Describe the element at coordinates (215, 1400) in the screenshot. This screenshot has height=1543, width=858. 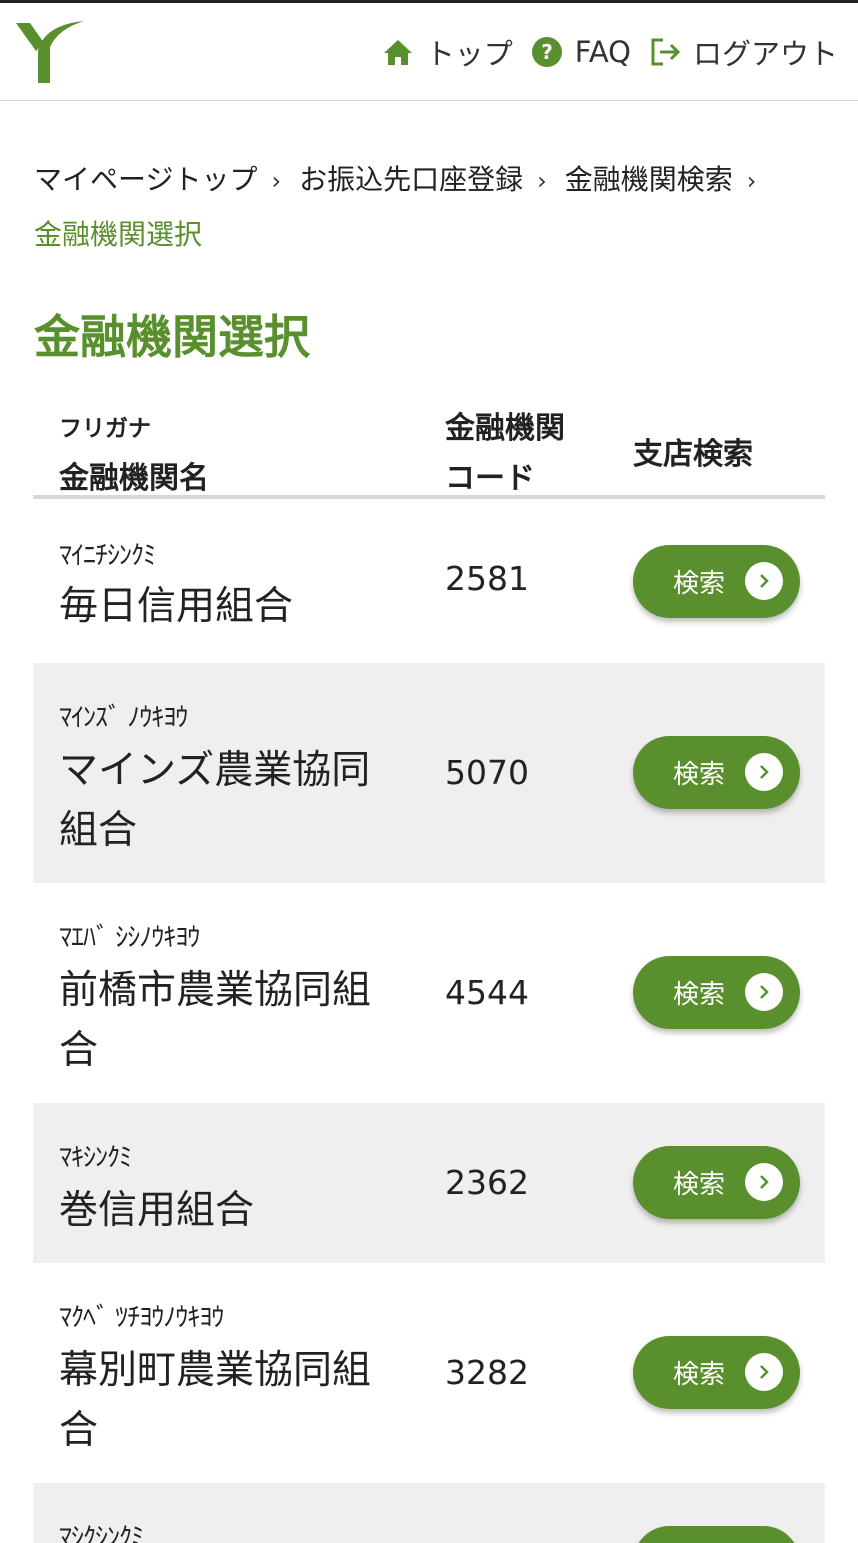
I see `row-bank-name: 幕別町農業協同組合` at that location.